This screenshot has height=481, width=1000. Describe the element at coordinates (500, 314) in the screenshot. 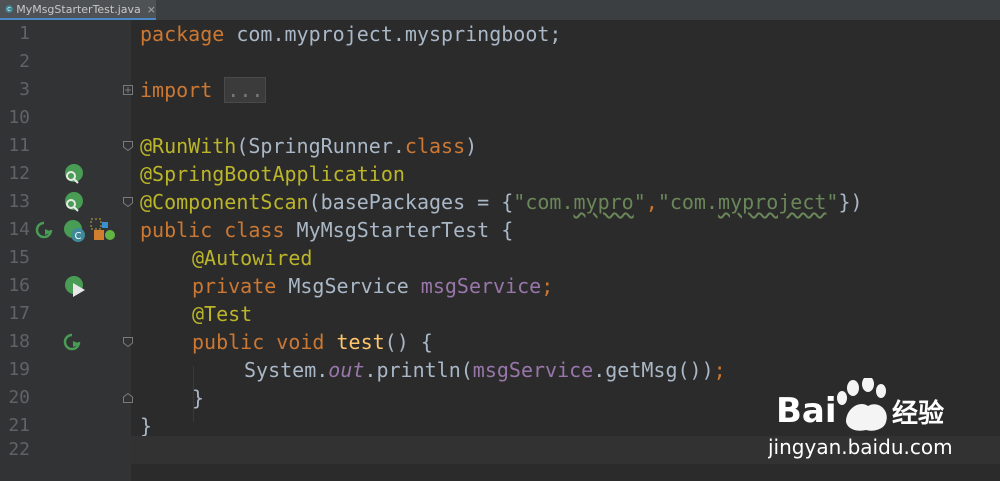

I see `code-line: 17 @Test` at that location.